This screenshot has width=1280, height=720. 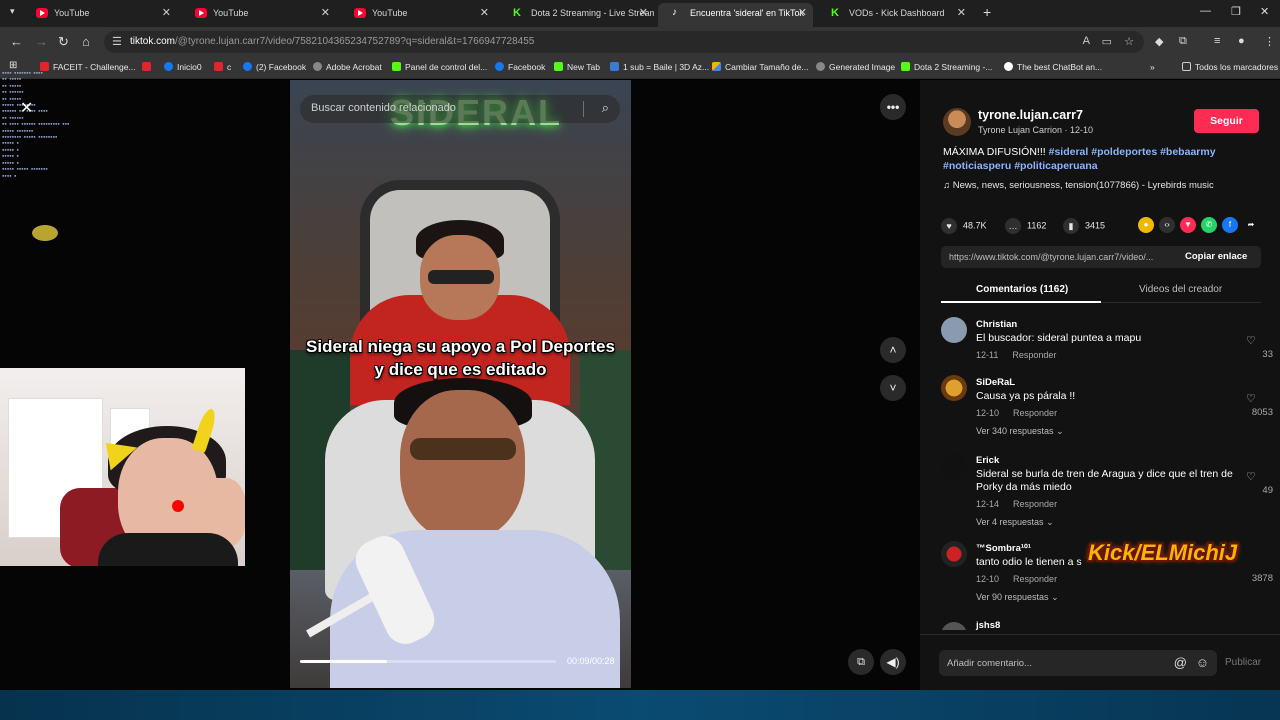 What do you see at coordinates (1167, 225) in the screenshot?
I see `embed-icon: ‹›` at bounding box center [1167, 225].